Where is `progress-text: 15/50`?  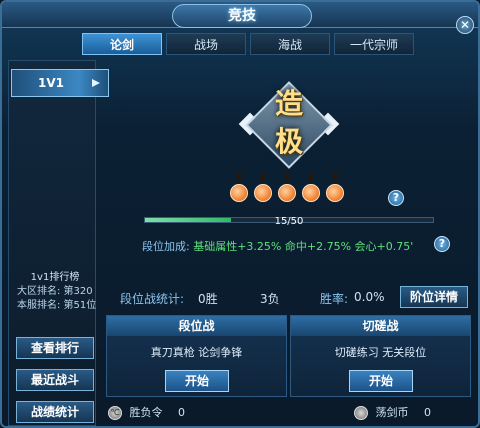
progress-text: 15/50 is located at coordinates (289, 221).